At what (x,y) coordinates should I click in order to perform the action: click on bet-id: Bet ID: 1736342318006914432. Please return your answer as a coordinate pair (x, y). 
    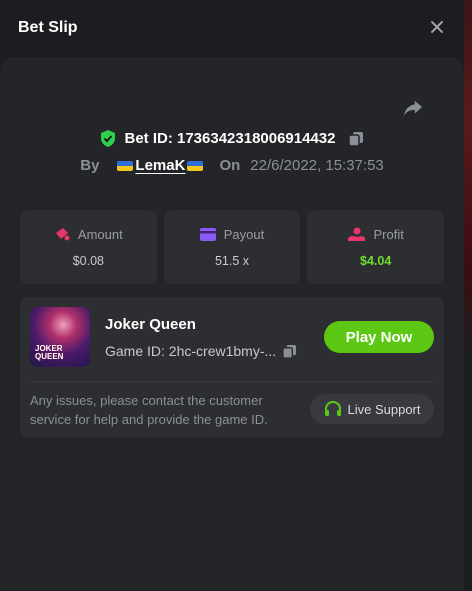
    Looking at the image, I should click on (230, 138).